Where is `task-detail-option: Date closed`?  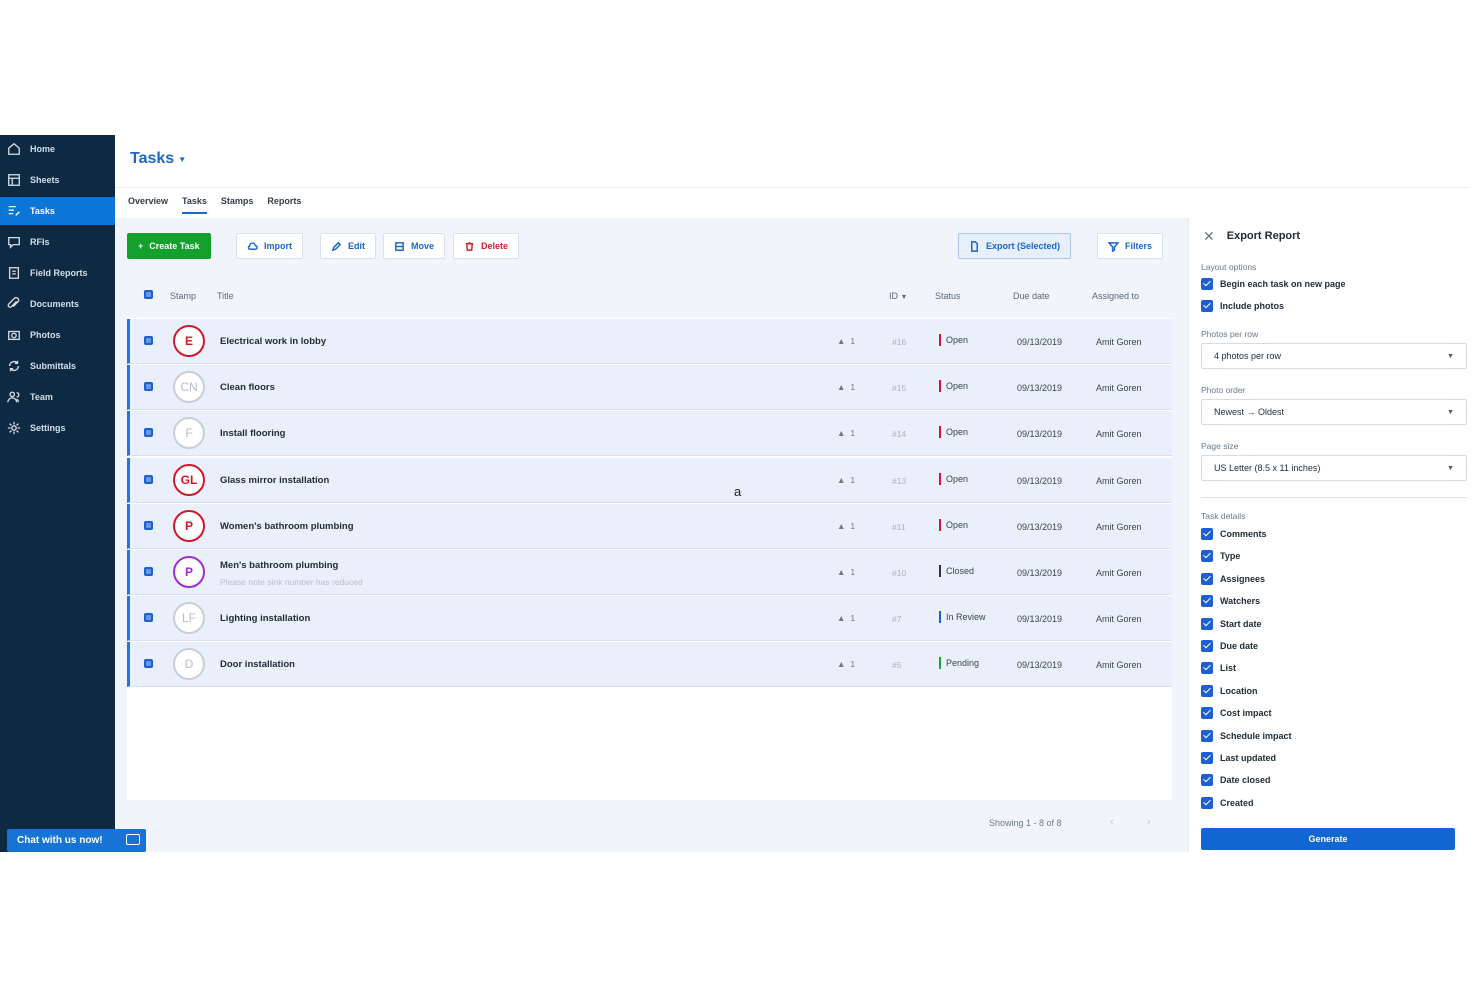
task-detail-option: Date closed is located at coordinates (1236, 780).